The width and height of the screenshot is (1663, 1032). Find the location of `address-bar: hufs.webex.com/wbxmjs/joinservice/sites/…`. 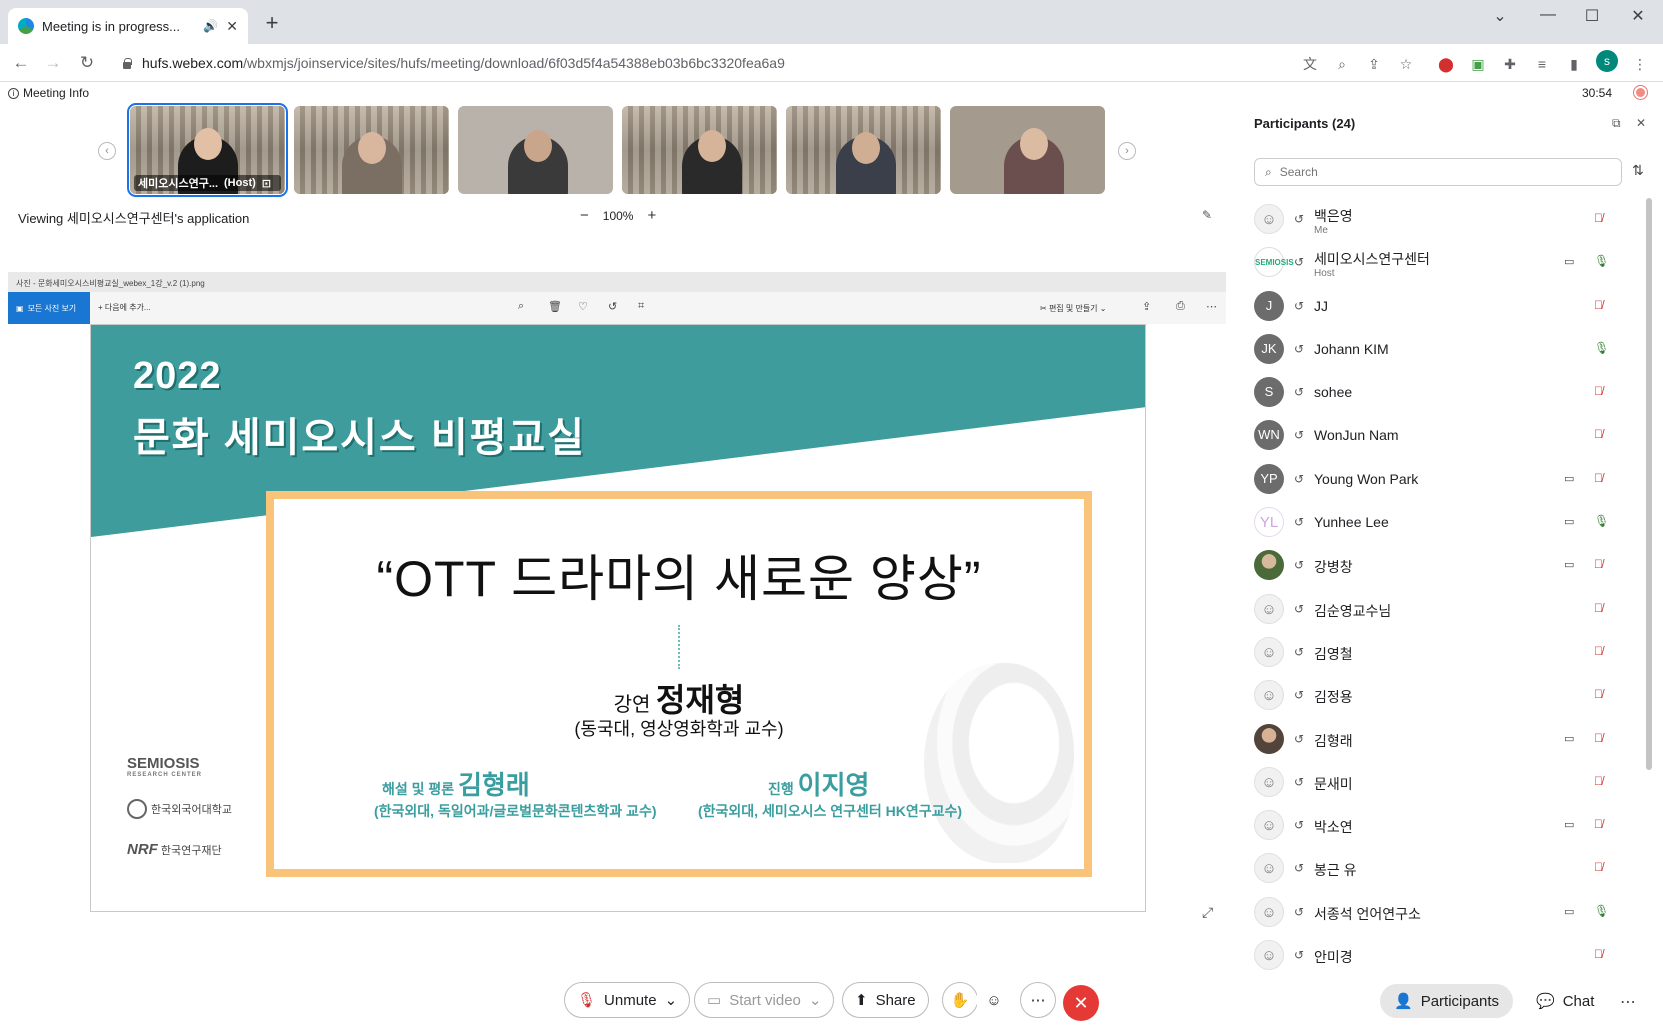

address-bar: hufs.webex.com/wbxmjs/joinservice/sites/… is located at coordinates (732, 63).